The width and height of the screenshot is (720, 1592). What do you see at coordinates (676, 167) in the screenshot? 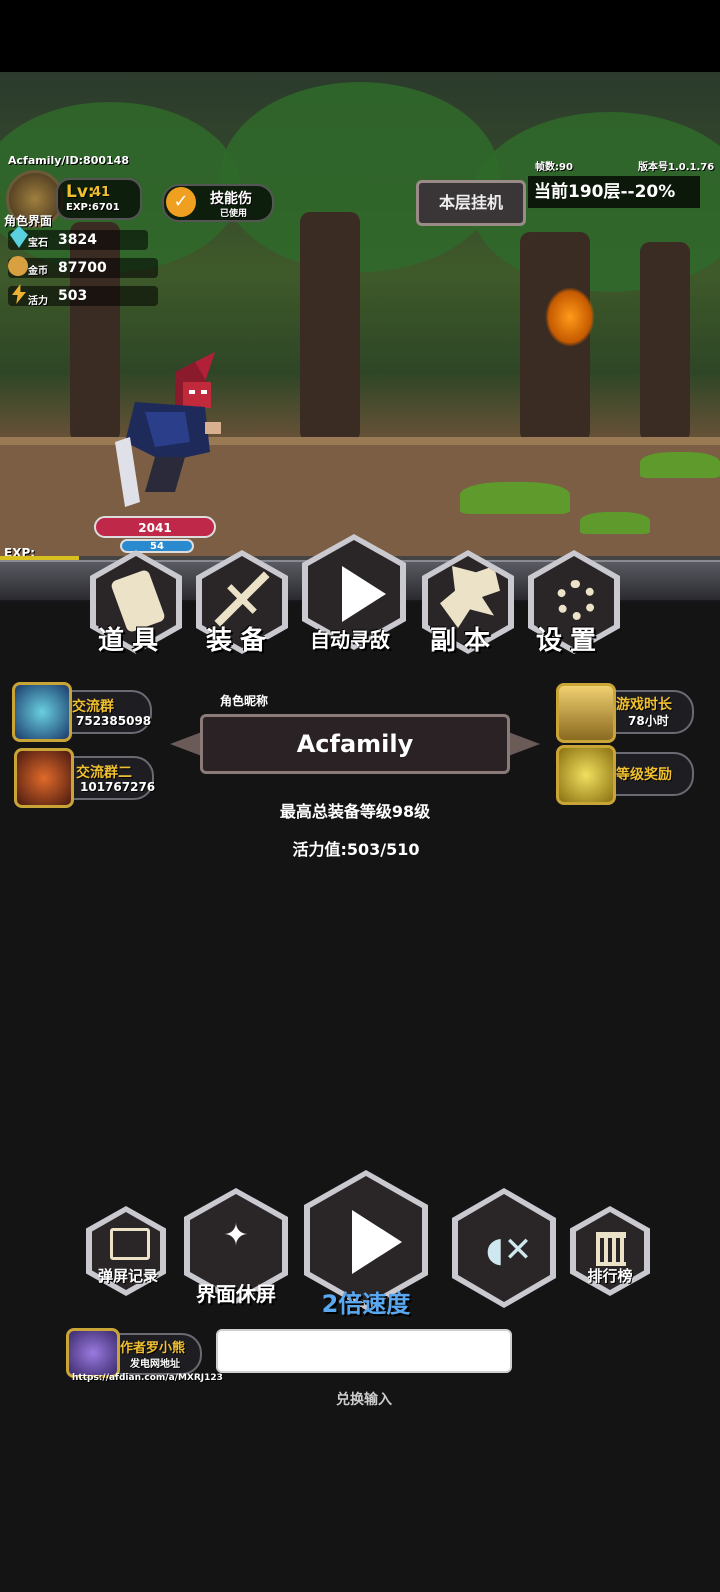
I see `version-label: 版本号1.0.1.76` at bounding box center [676, 167].